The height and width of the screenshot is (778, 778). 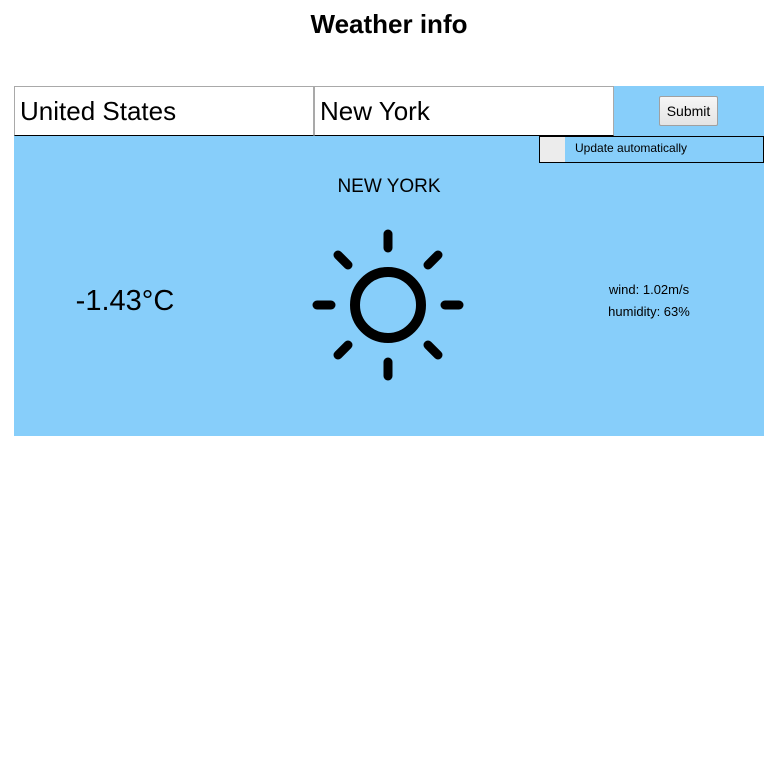 I want to click on city-input, so click(x=464, y=111).